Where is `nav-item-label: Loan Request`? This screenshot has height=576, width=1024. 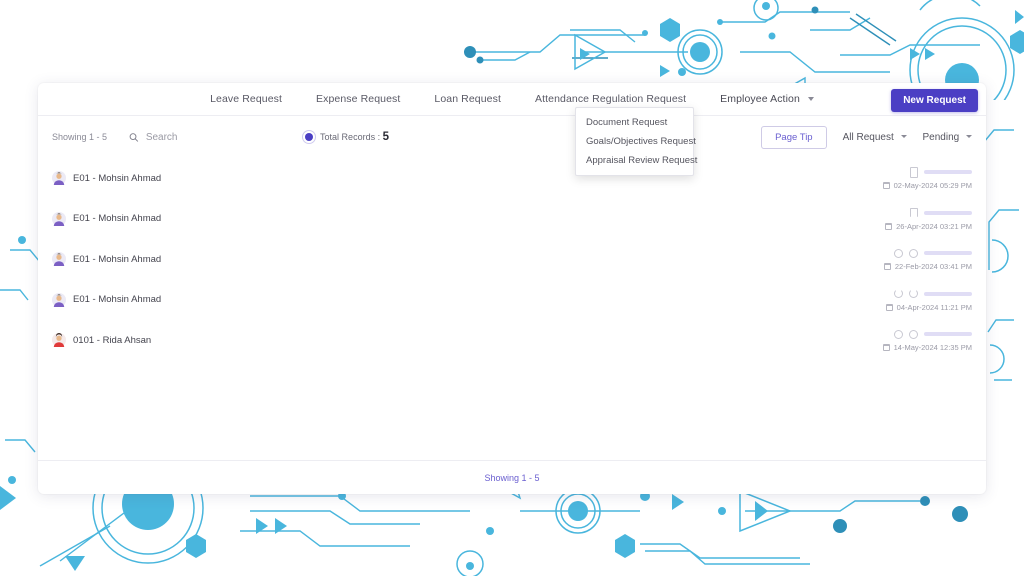 nav-item-label: Loan Request is located at coordinates (467, 99).